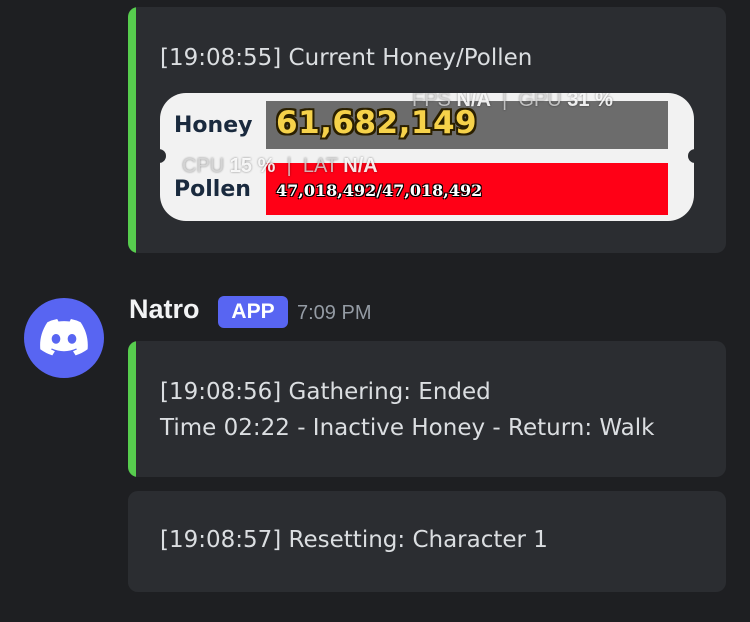 Image resolution: width=750 pixels, height=622 pixels. What do you see at coordinates (212, 189) in the screenshot?
I see `pollen-label: Pollen` at bounding box center [212, 189].